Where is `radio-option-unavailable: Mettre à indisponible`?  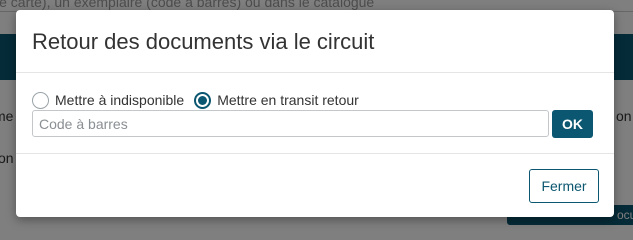 radio-option-unavailable: Mettre à indisponible is located at coordinates (108, 100).